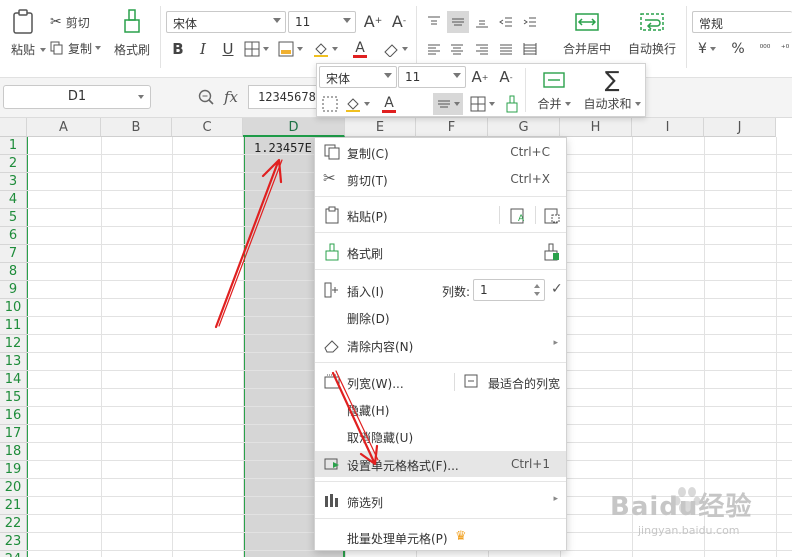 This screenshot has height=557, width=792. What do you see at coordinates (13, 362) in the screenshot?
I see `row-header-13: 13` at bounding box center [13, 362].